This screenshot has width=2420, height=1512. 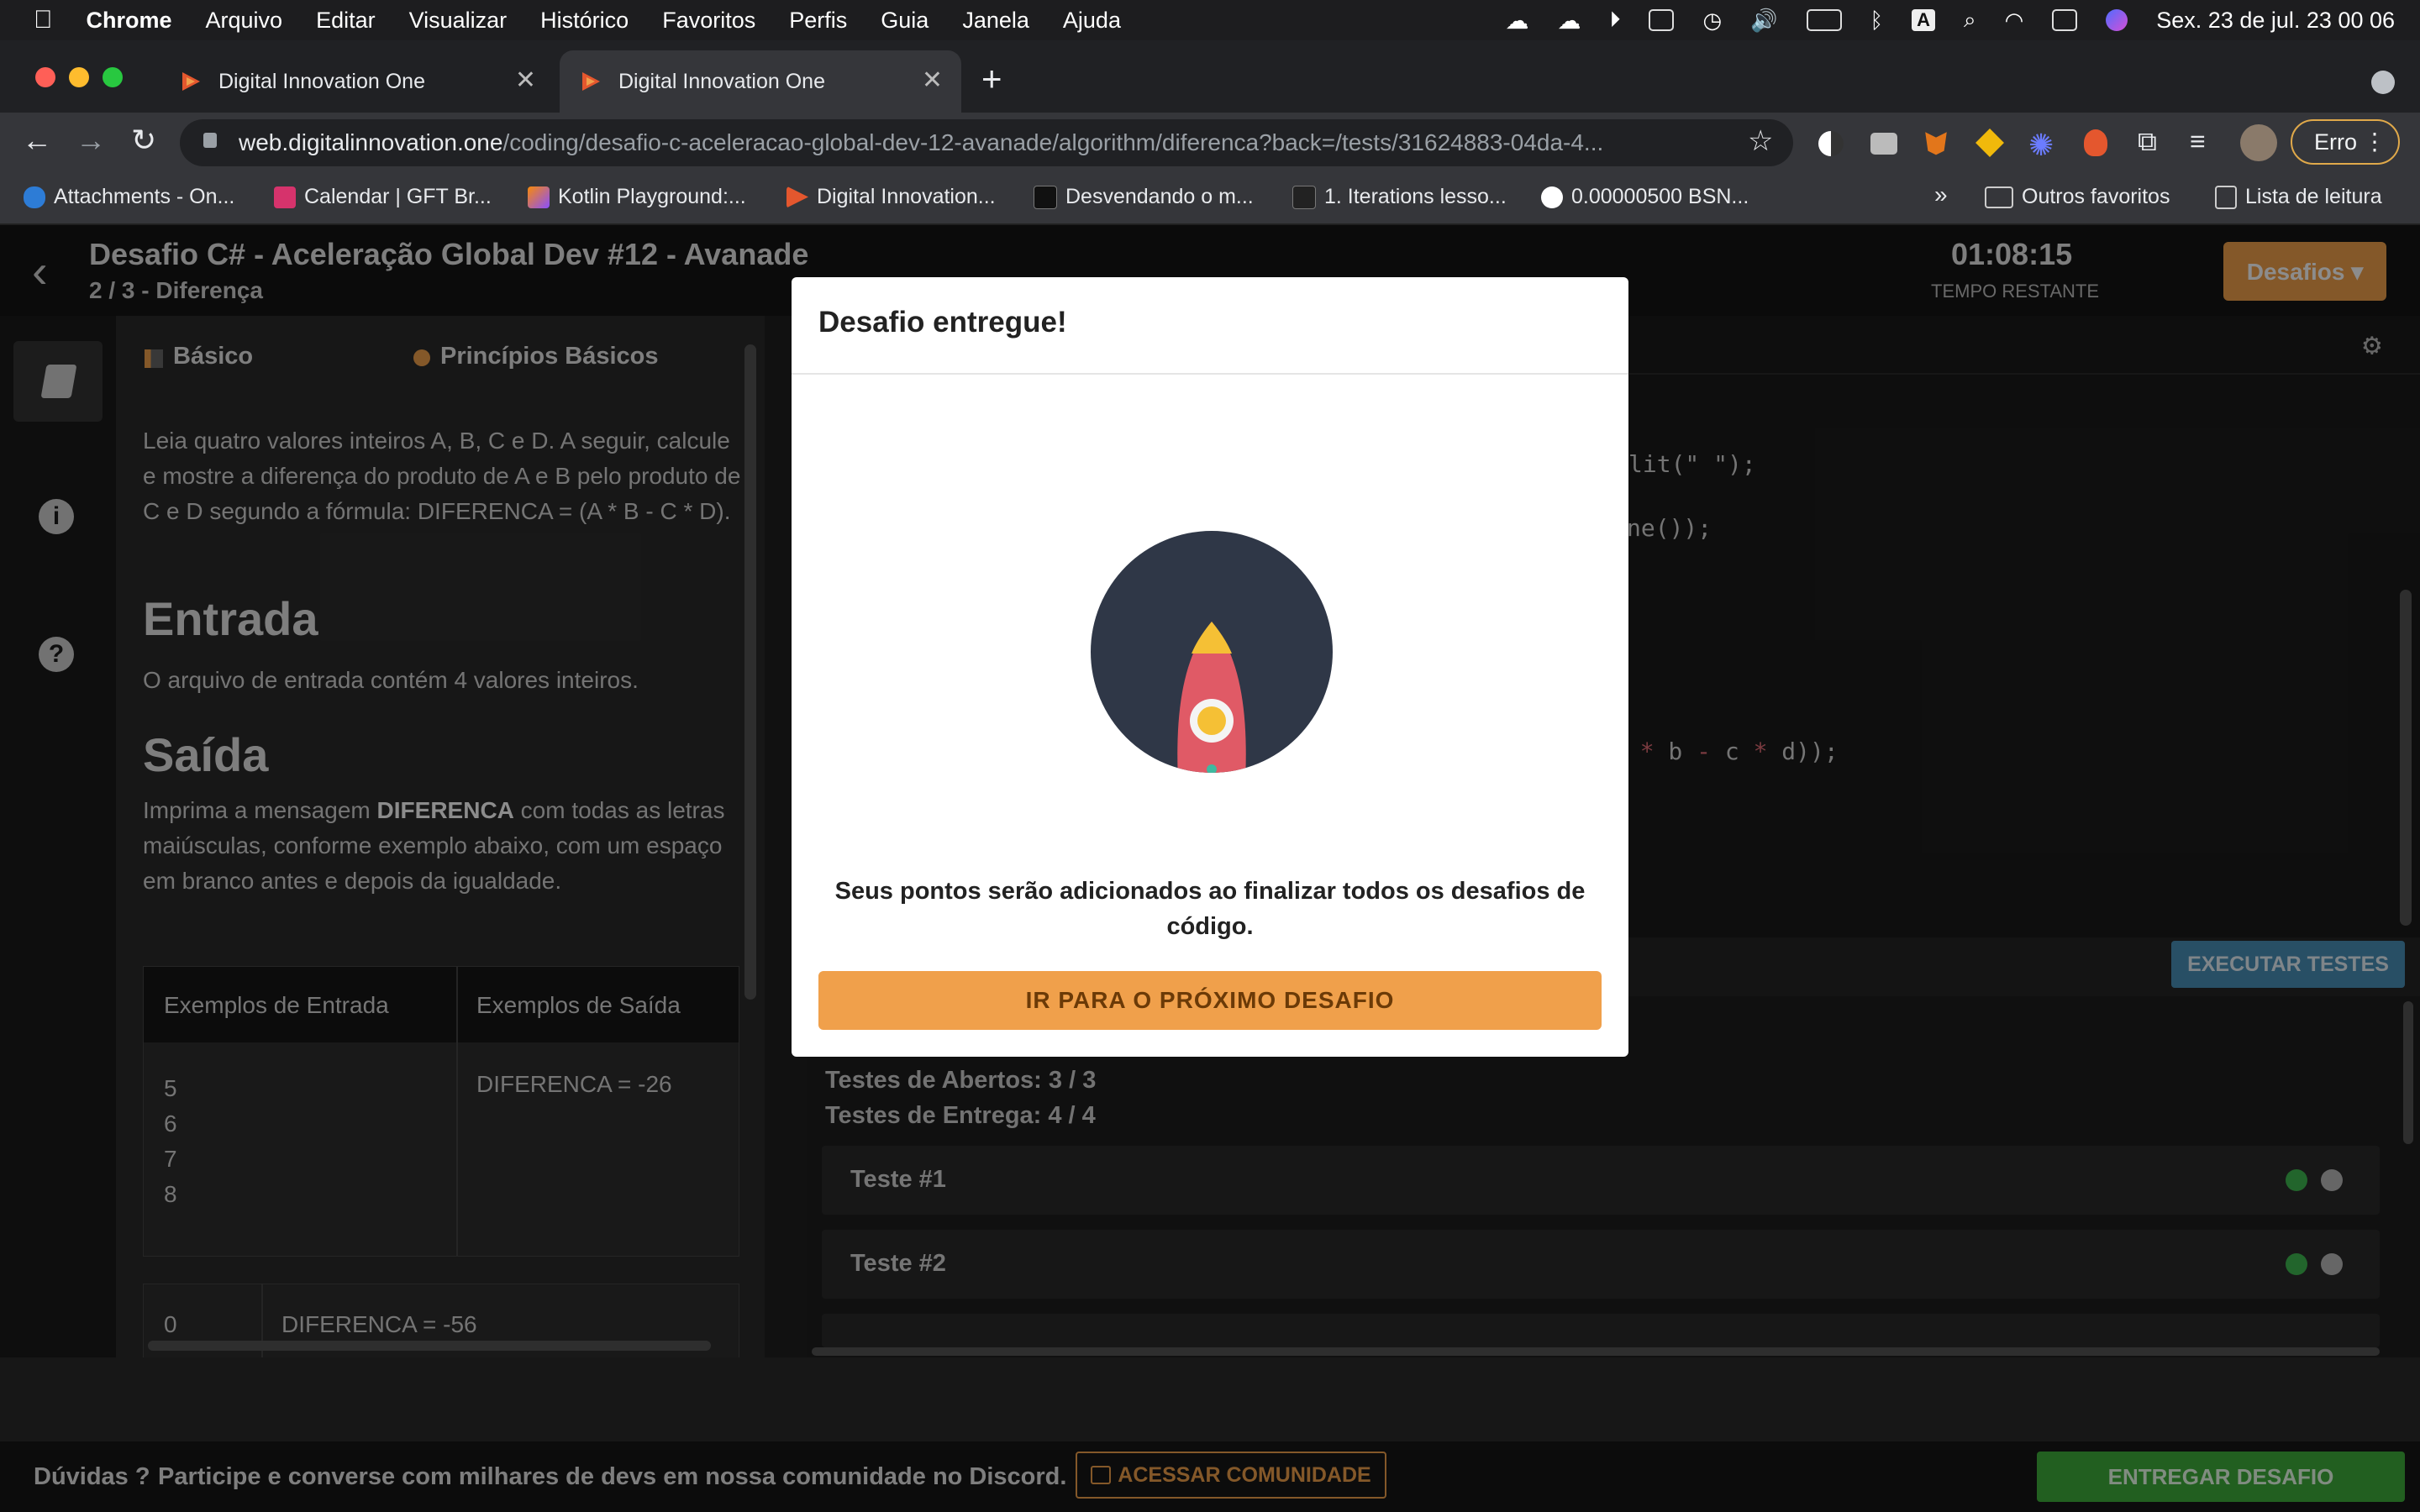 I want to click on folder-icon, so click(x=1999, y=197).